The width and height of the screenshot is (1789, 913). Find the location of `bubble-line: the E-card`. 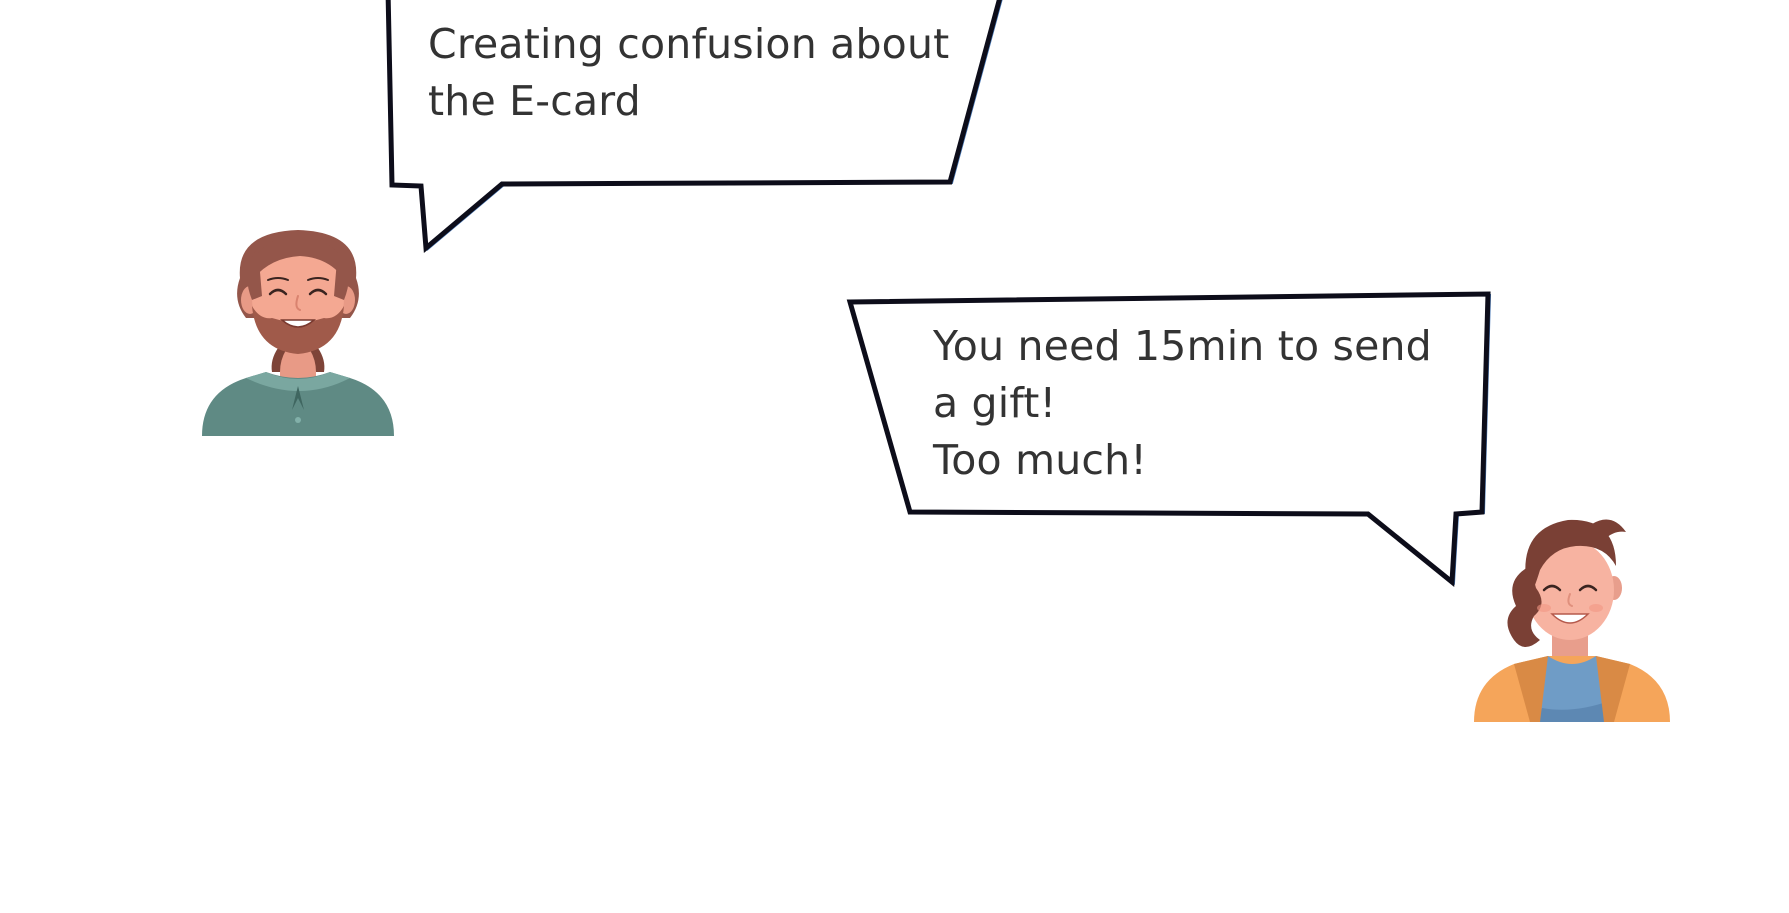

bubble-line: the E-card is located at coordinates (534, 101).